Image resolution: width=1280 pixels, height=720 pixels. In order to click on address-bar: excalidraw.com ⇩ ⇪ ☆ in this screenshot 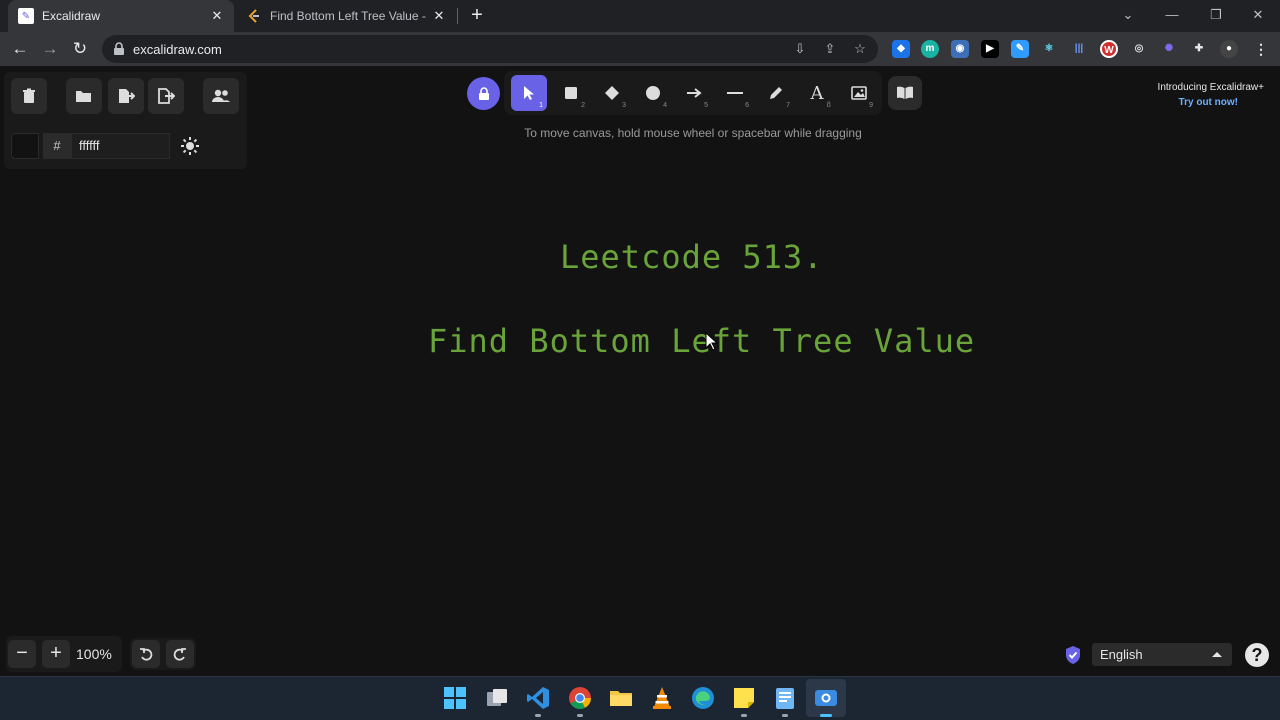, I will do `click(490, 49)`.